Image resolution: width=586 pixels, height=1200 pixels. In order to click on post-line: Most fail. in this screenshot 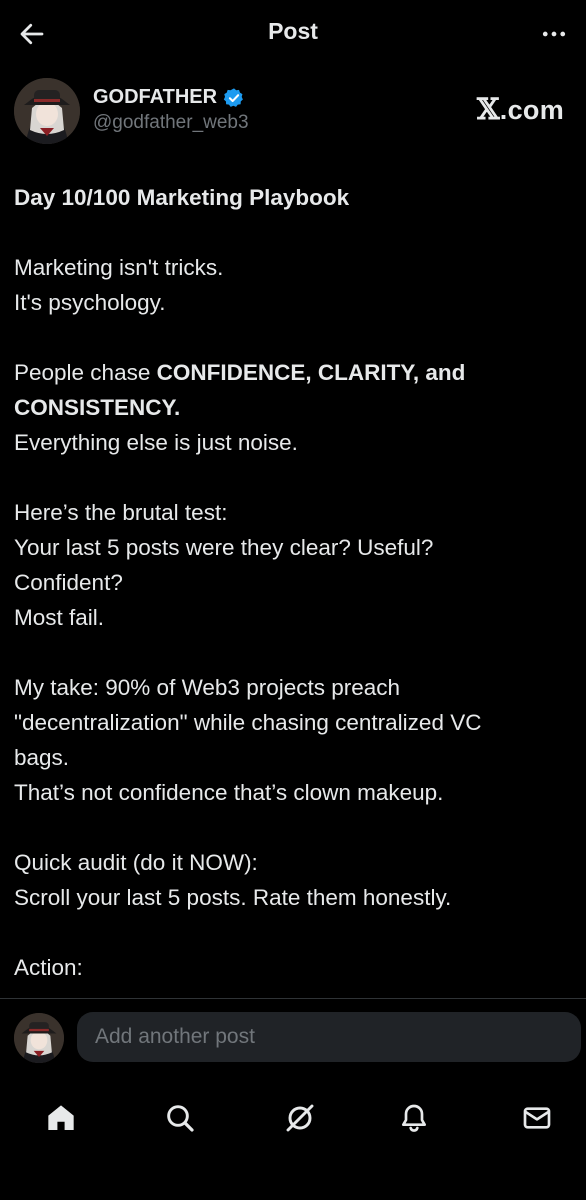, I will do `click(59, 617)`.